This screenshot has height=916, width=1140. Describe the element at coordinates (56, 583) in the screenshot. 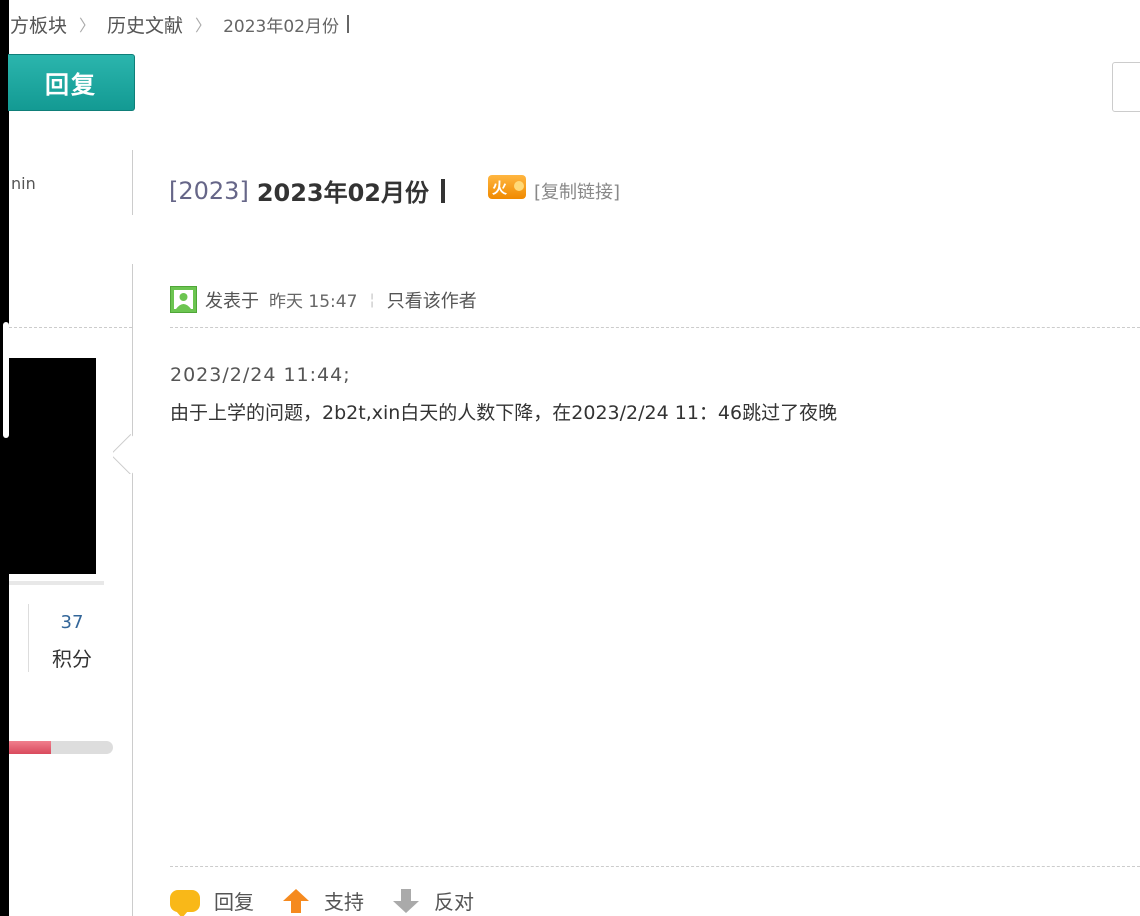

I see `avatar-shadow` at that location.